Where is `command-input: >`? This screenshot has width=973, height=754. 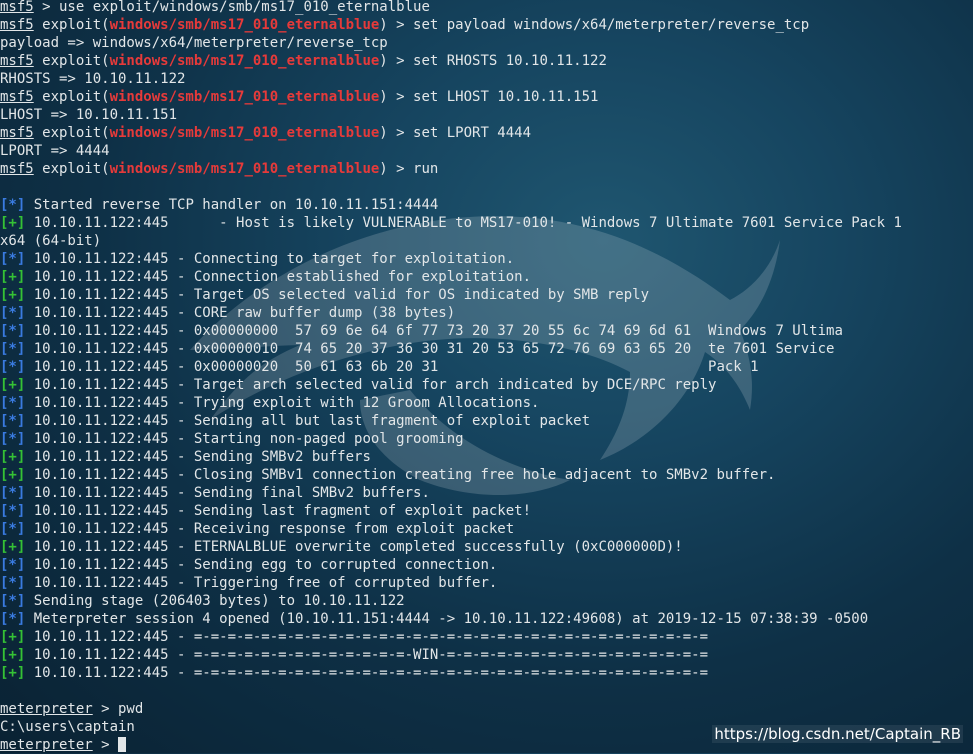 command-input: > is located at coordinates (105, 745).